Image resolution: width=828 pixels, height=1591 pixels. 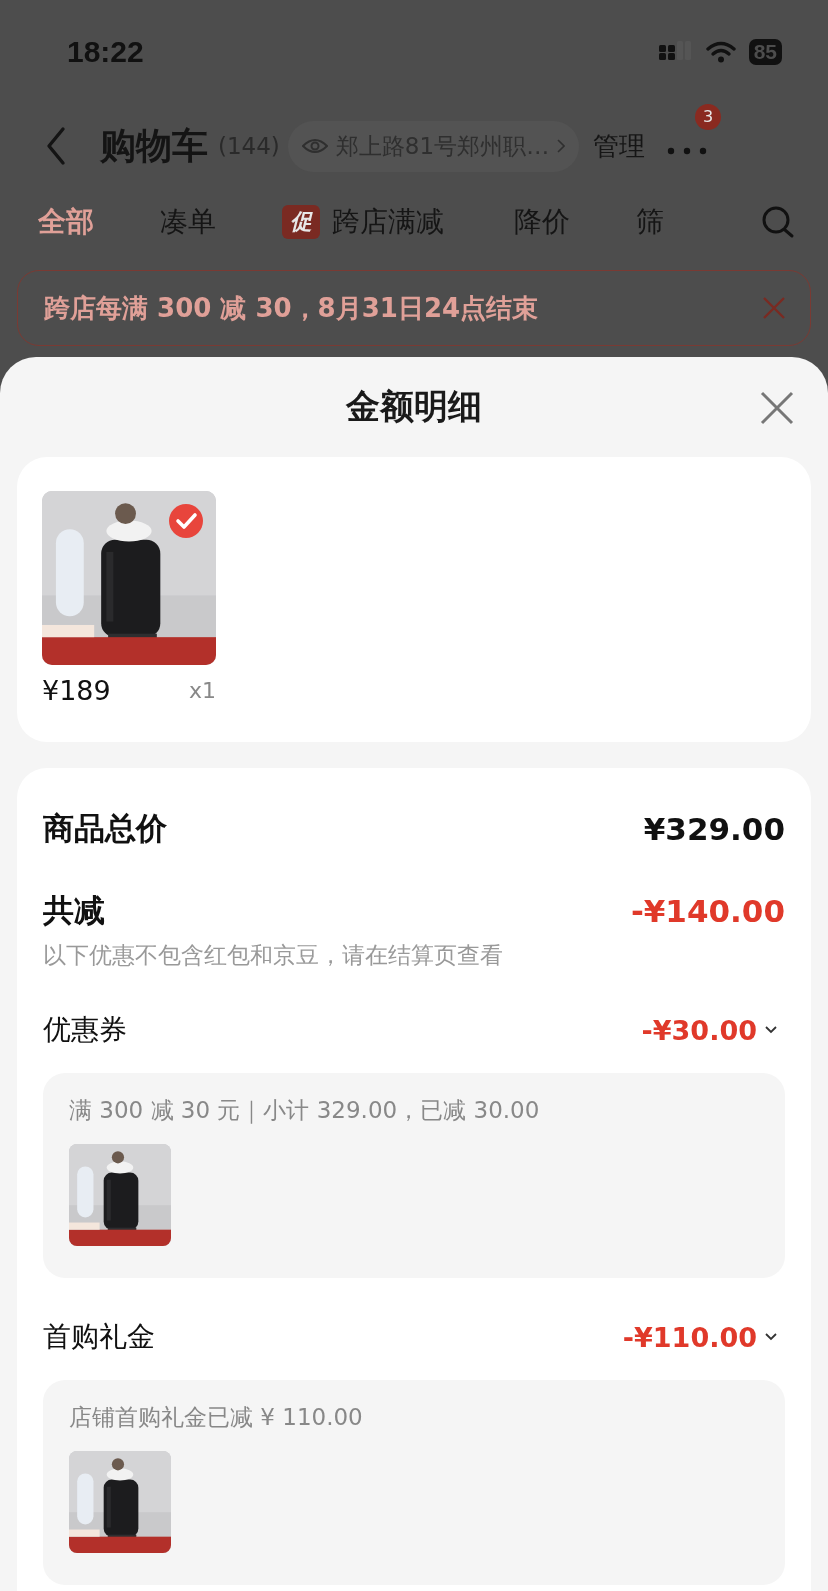 I want to click on eye-icon, so click(x=314, y=146).